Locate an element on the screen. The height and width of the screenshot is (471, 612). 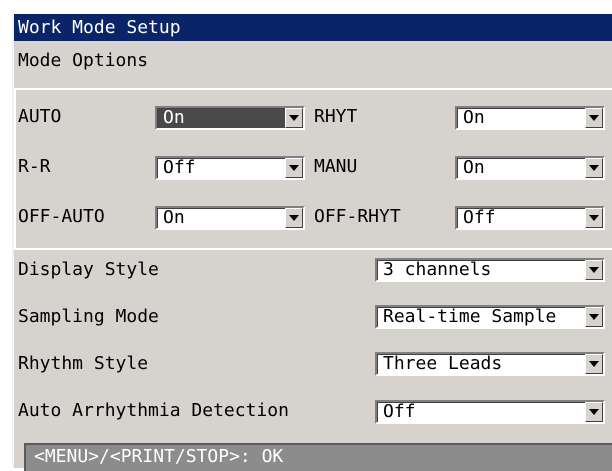
sampling-mode-select: Real-time Sample is located at coordinates (490, 317).